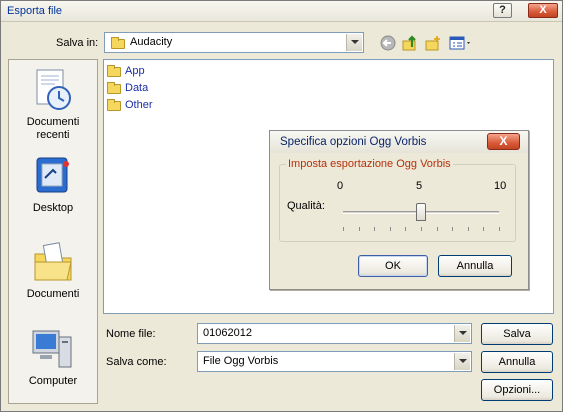  Describe the element at coordinates (419, 186) in the screenshot. I see `scale-mid-label: 5` at that location.